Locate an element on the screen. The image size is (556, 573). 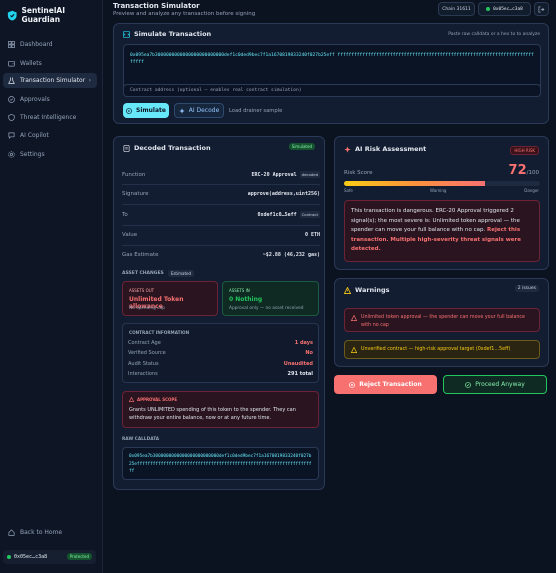
approval-scope-label: APPROVAL SCOPE is located at coordinates (157, 399).